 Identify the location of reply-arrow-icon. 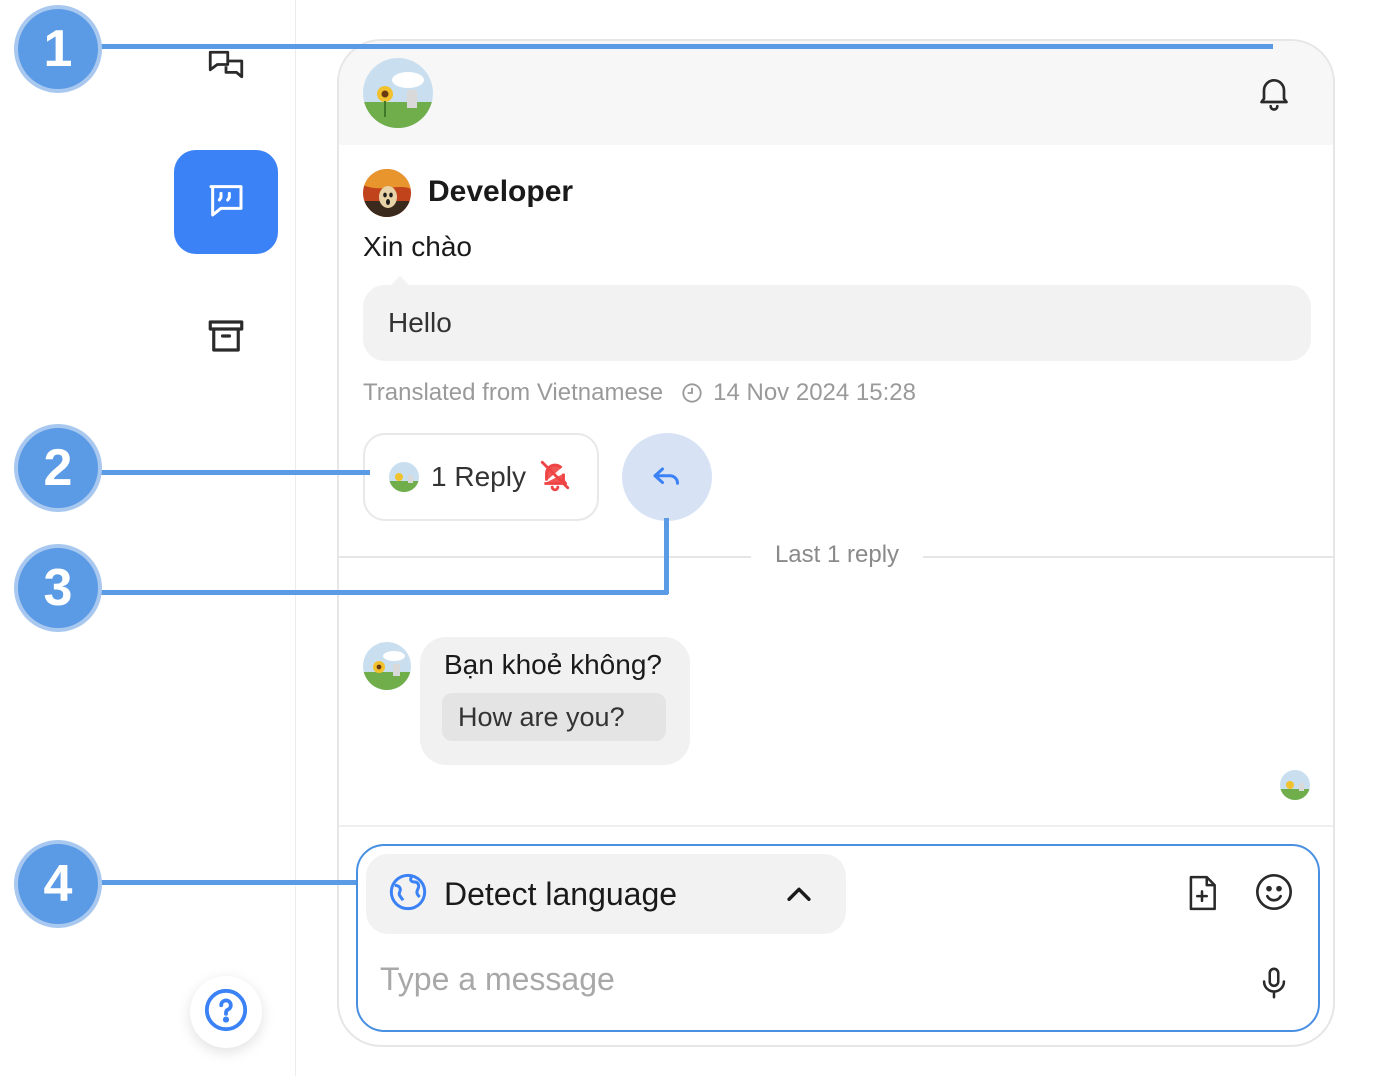
(667, 477).